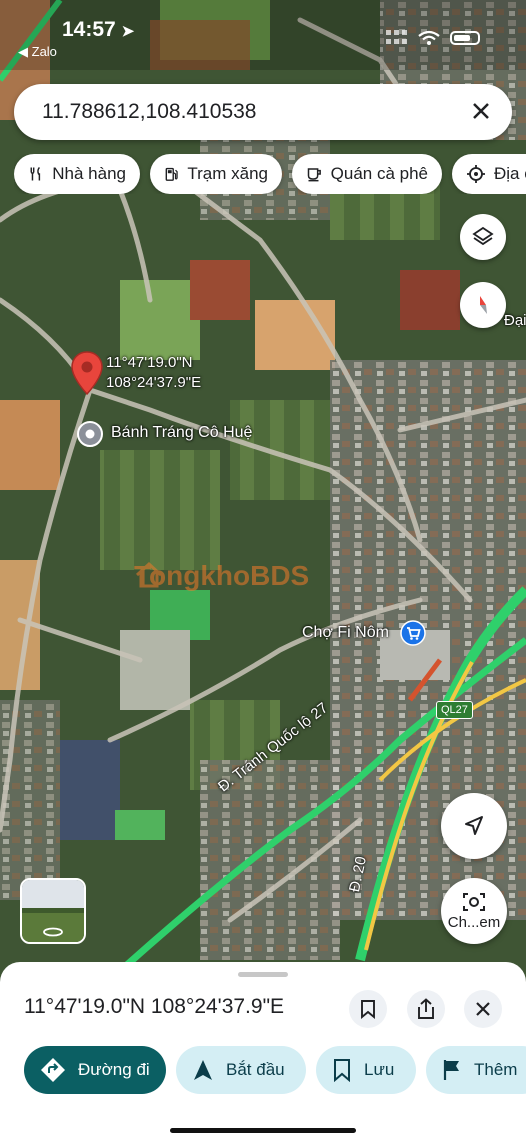  I want to click on location-title: 11°47'19.0"N 108°24'37.9"E, so click(154, 1006).